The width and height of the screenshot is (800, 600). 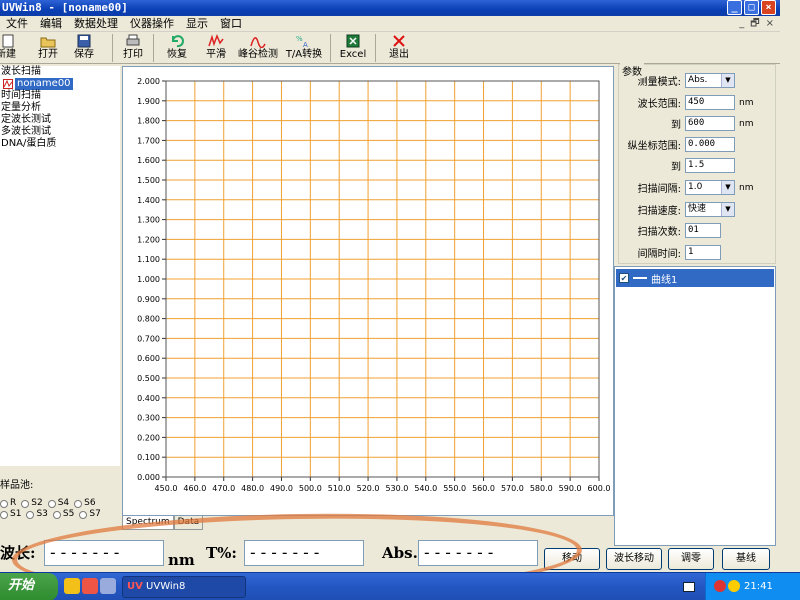 What do you see at coordinates (634, 559) in the screenshot?
I see `wavelength-move-button: 波长移动` at bounding box center [634, 559].